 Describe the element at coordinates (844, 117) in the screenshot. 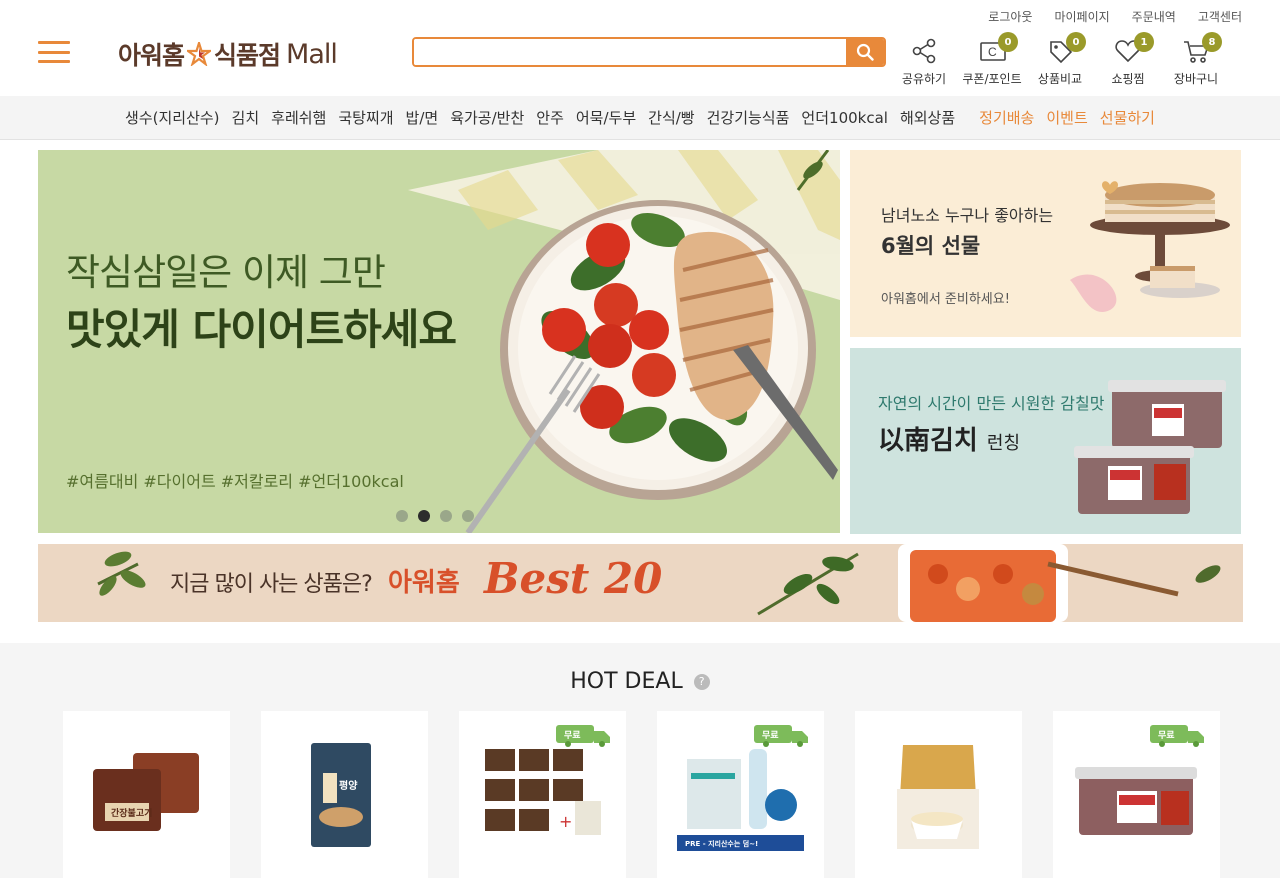

I see `category-under100kcal: 언더100kcal` at that location.